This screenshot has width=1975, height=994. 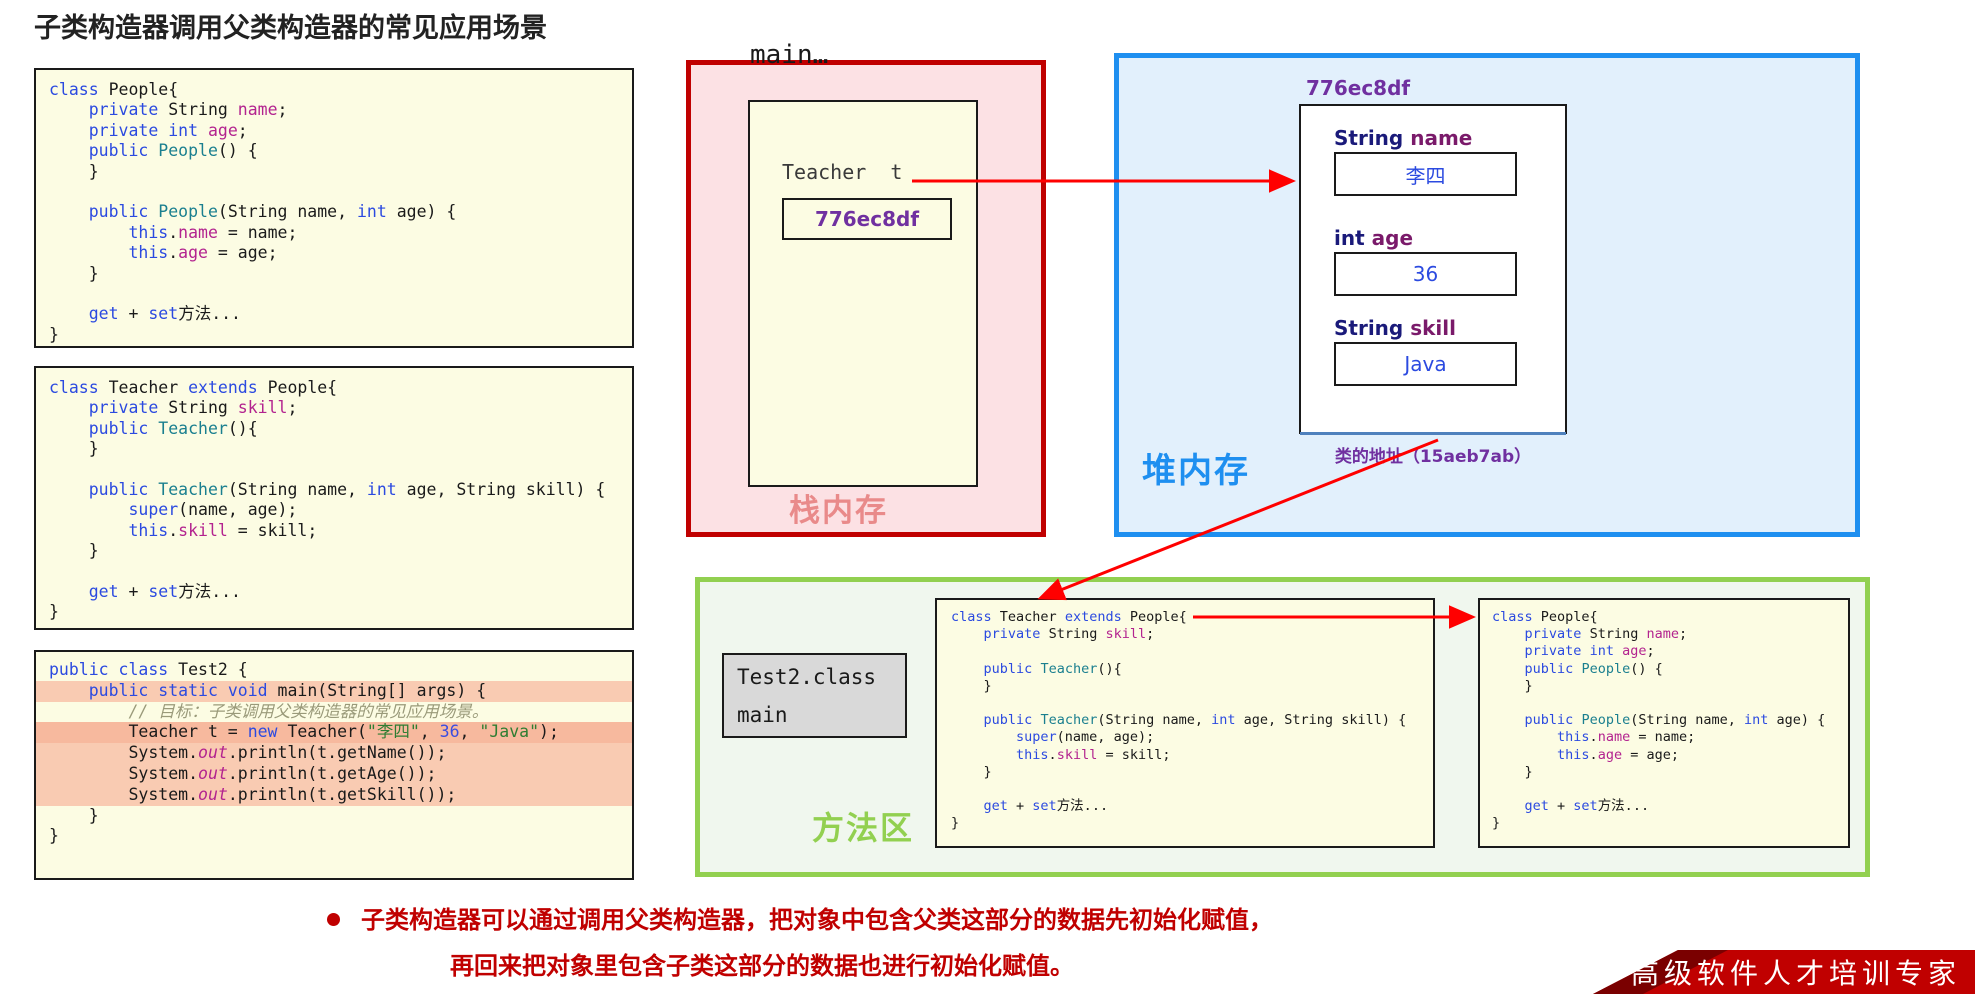 I want to click on class-file-line-1: Test2.class, so click(x=807, y=677).